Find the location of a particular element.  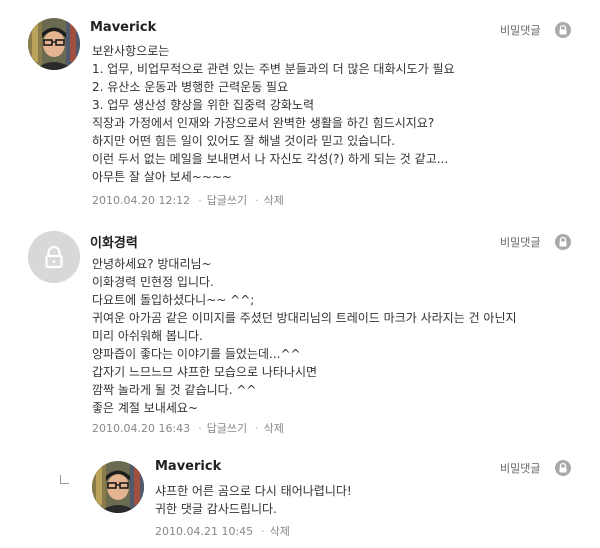

comment-line: 하지만 어떤 힘든 일이 있어도 잘 해낼 것이라 믿고 있습니다. is located at coordinates (244, 141).